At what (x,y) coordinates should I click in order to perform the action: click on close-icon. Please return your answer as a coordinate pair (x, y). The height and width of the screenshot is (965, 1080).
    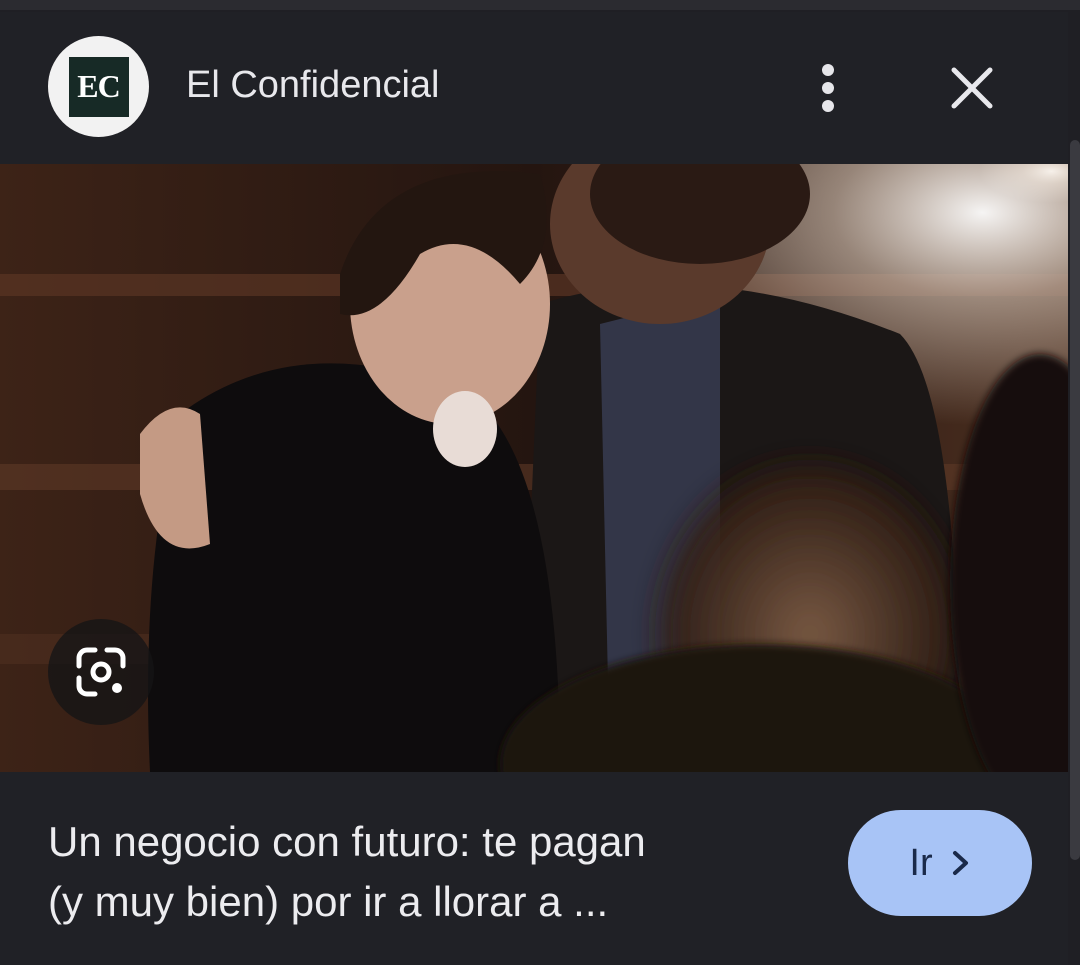
    Looking at the image, I should click on (972, 88).